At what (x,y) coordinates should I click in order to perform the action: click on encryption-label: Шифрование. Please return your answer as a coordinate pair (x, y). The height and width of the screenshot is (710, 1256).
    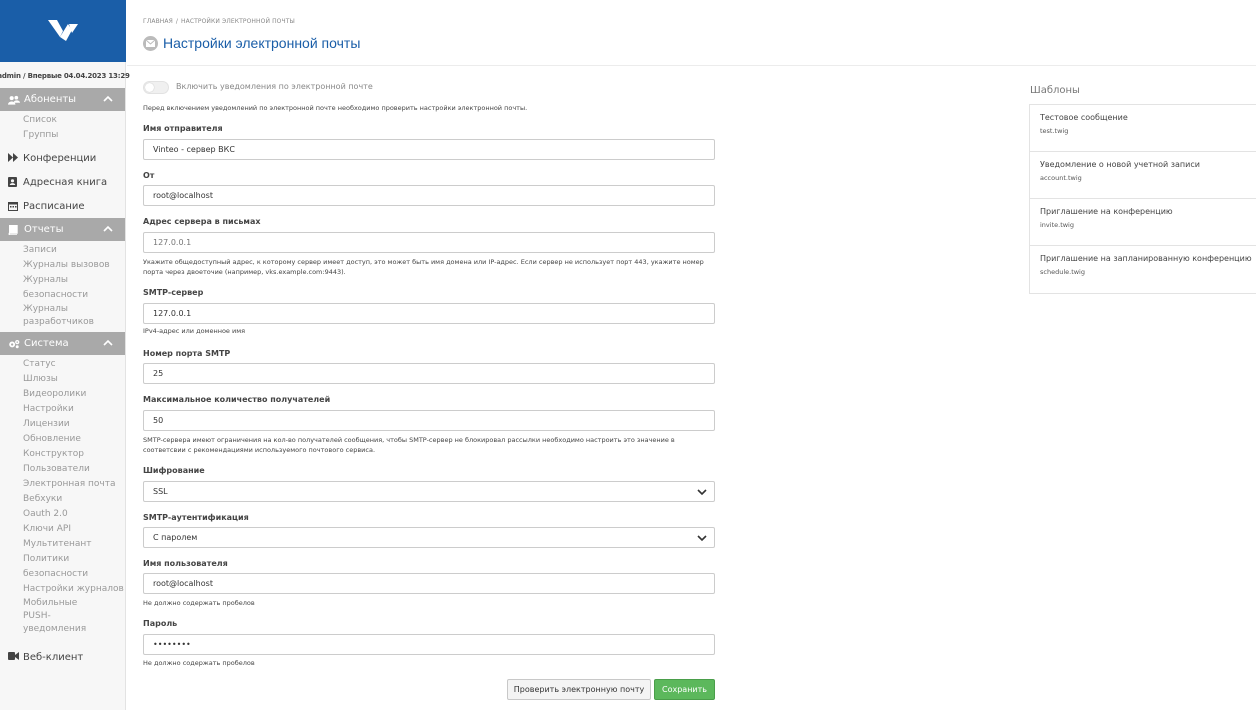
    Looking at the image, I should click on (174, 470).